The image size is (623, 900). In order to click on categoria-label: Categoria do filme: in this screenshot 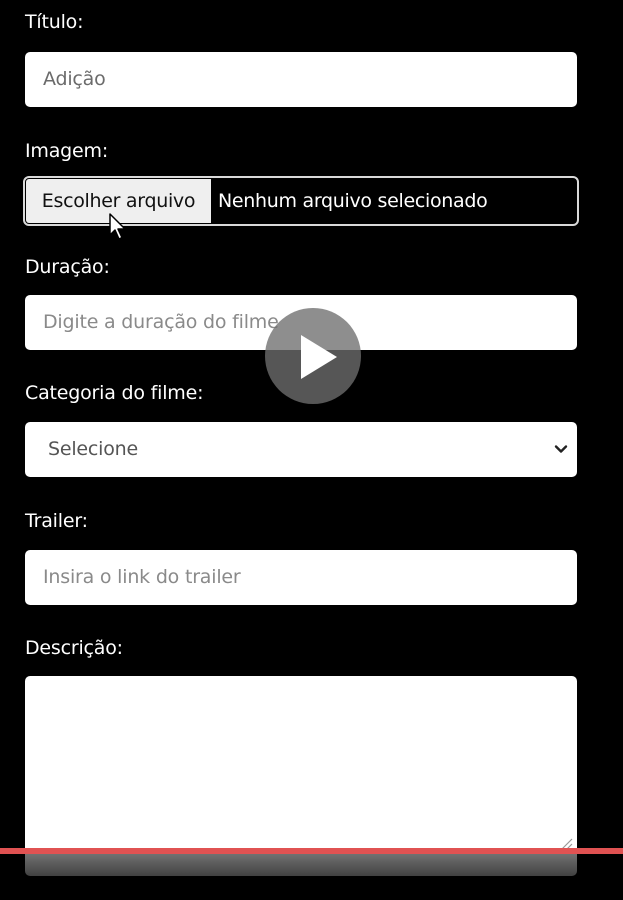, I will do `click(114, 393)`.